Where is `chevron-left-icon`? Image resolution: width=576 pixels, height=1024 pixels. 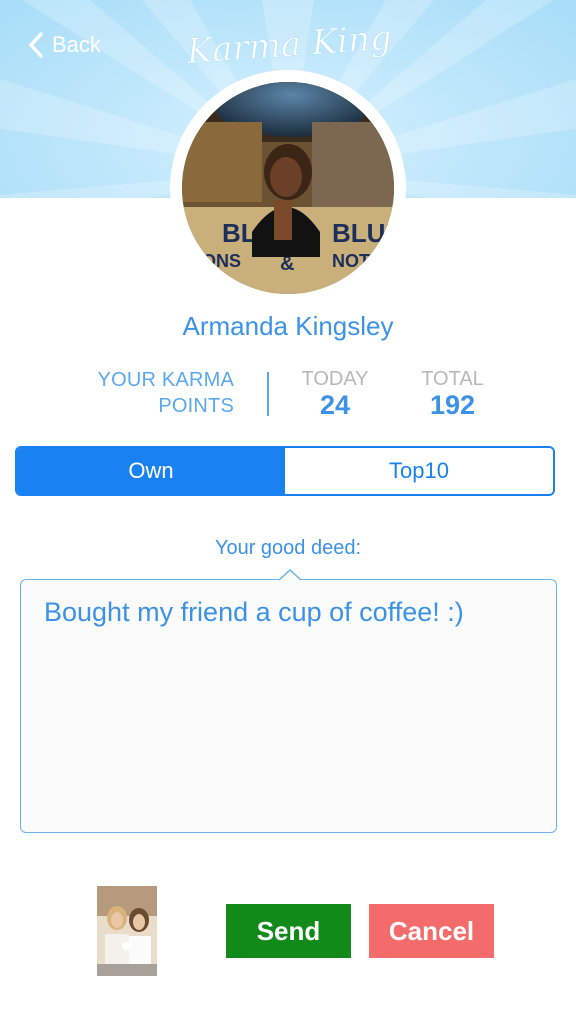 chevron-left-icon is located at coordinates (36, 45).